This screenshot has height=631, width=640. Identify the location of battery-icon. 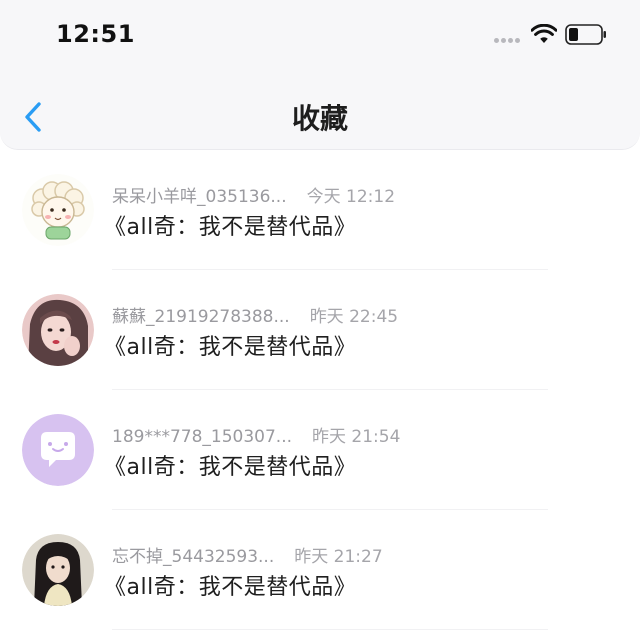
(585, 34).